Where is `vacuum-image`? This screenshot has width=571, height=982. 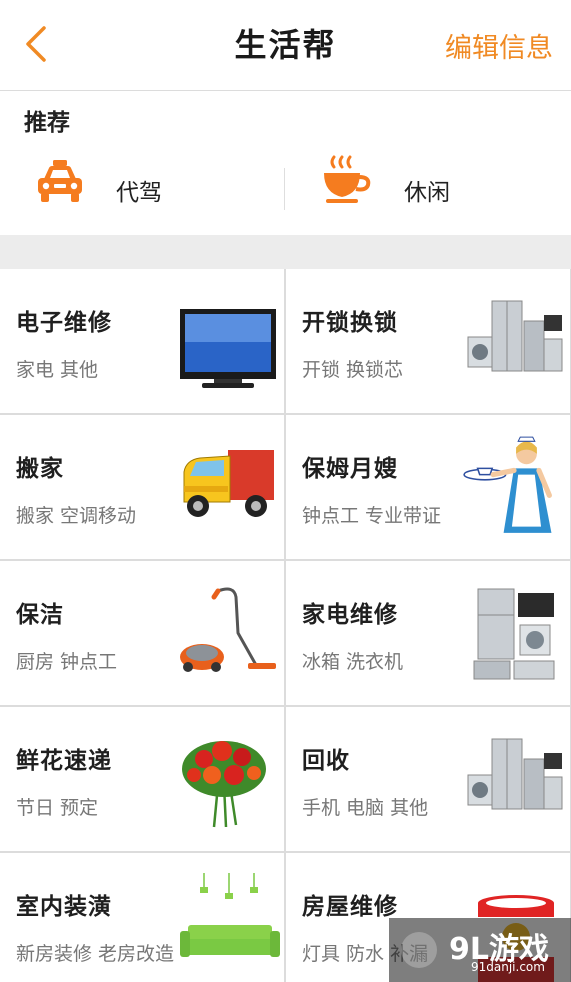
vacuum-image is located at coordinates (228, 629).